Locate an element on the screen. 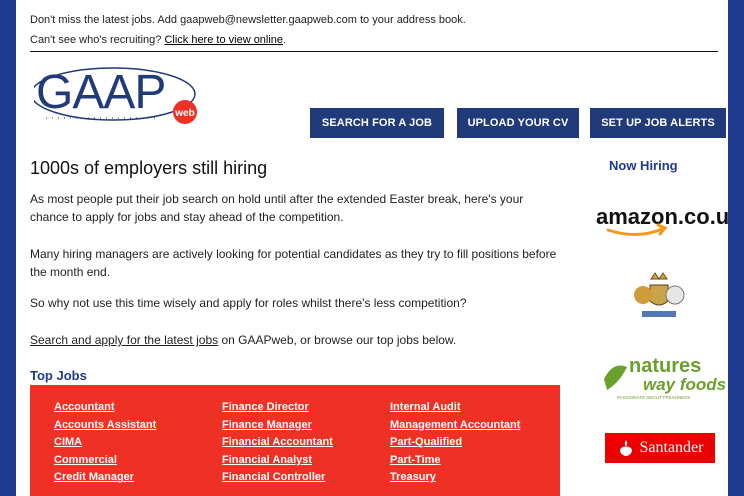  job-link: Part-Time is located at coordinates (455, 461).